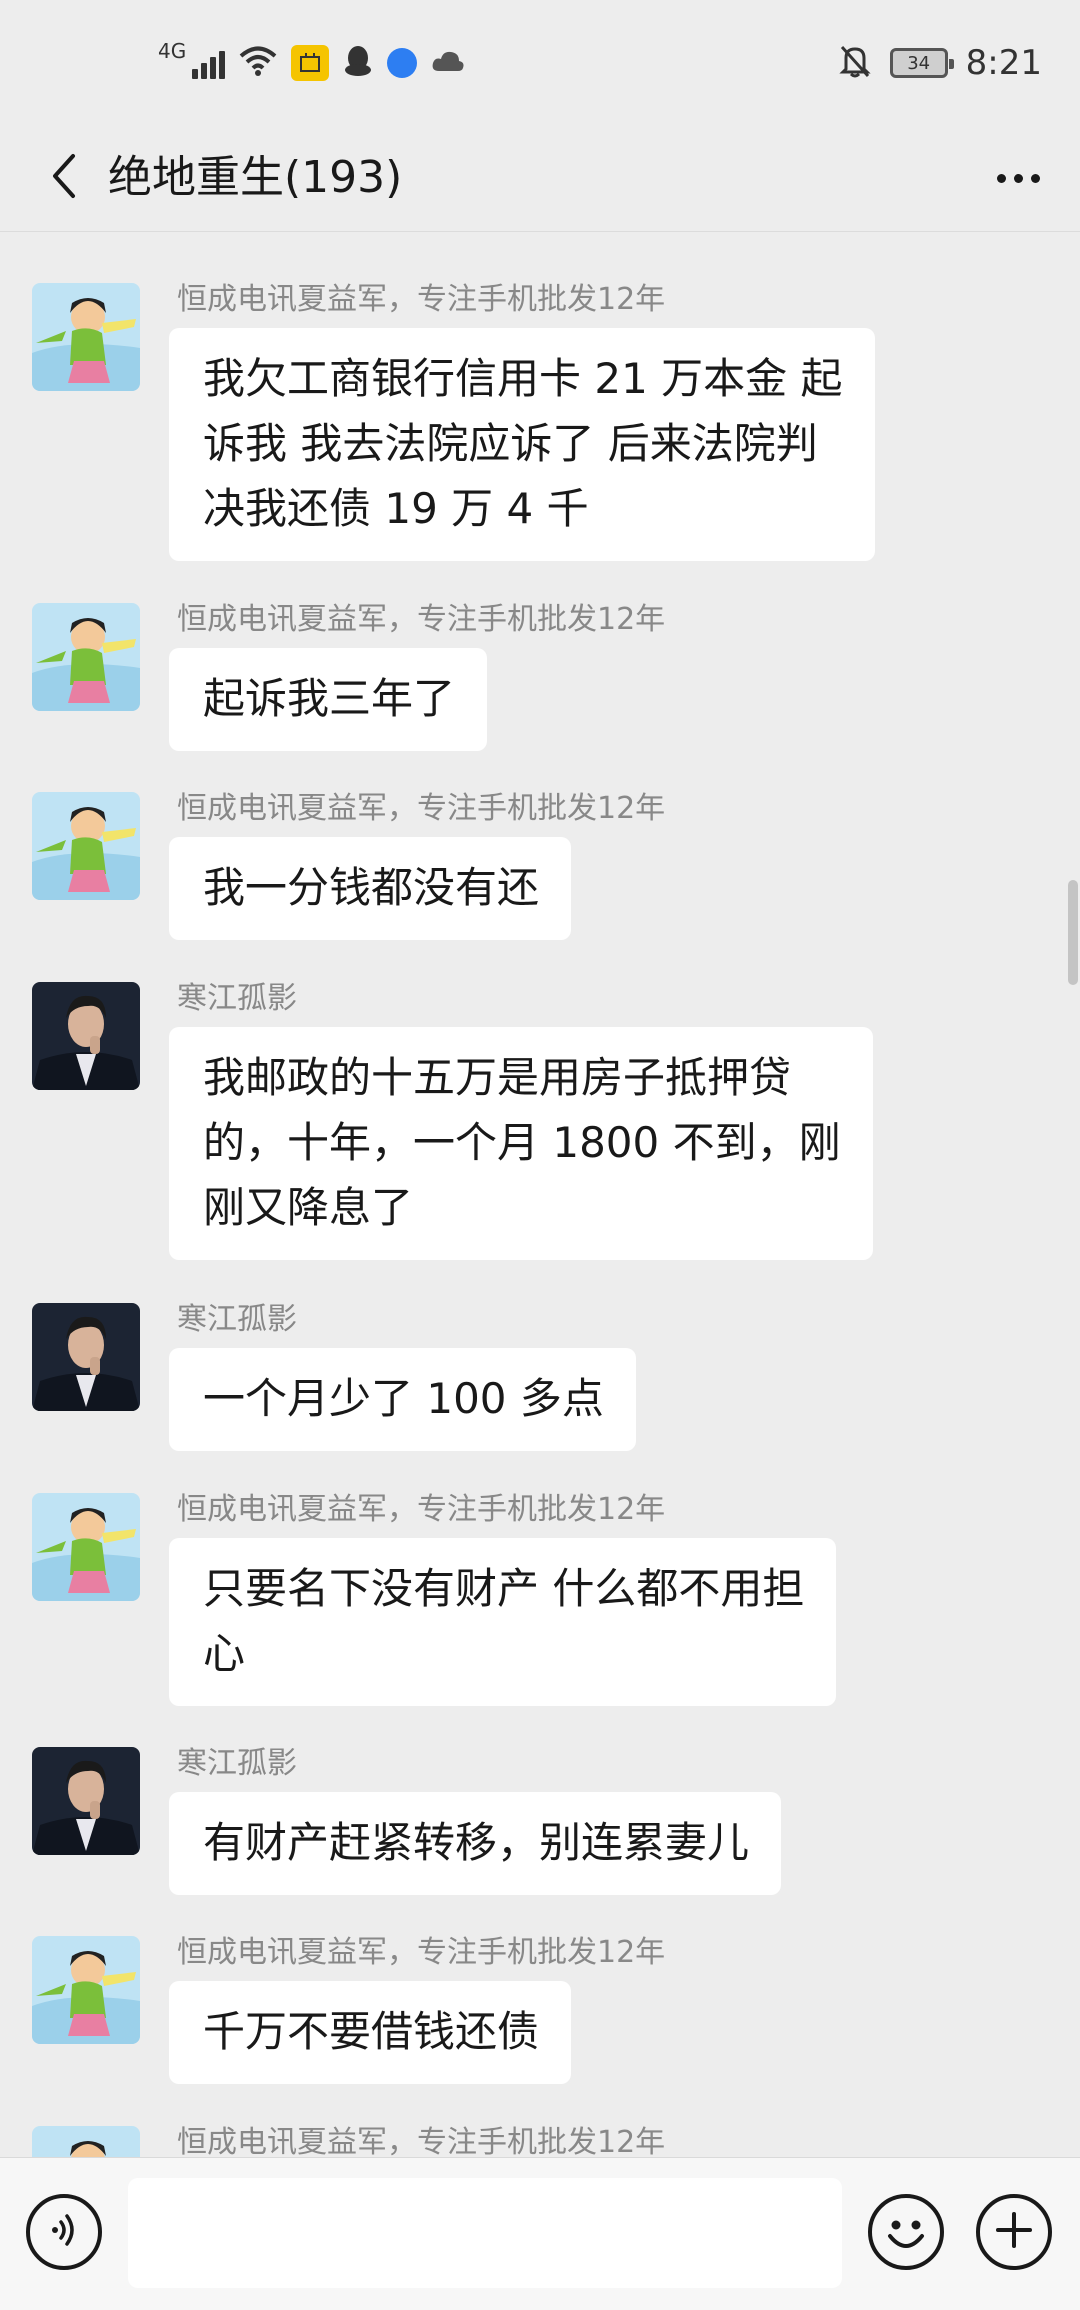 The height and width of the screenshot is (2310, 1080). Describe the element at coordinates (523, 378) in the screenshot. I see `message-text-line: 我欠工商银行信用卡 21 万本金 起` at that location.